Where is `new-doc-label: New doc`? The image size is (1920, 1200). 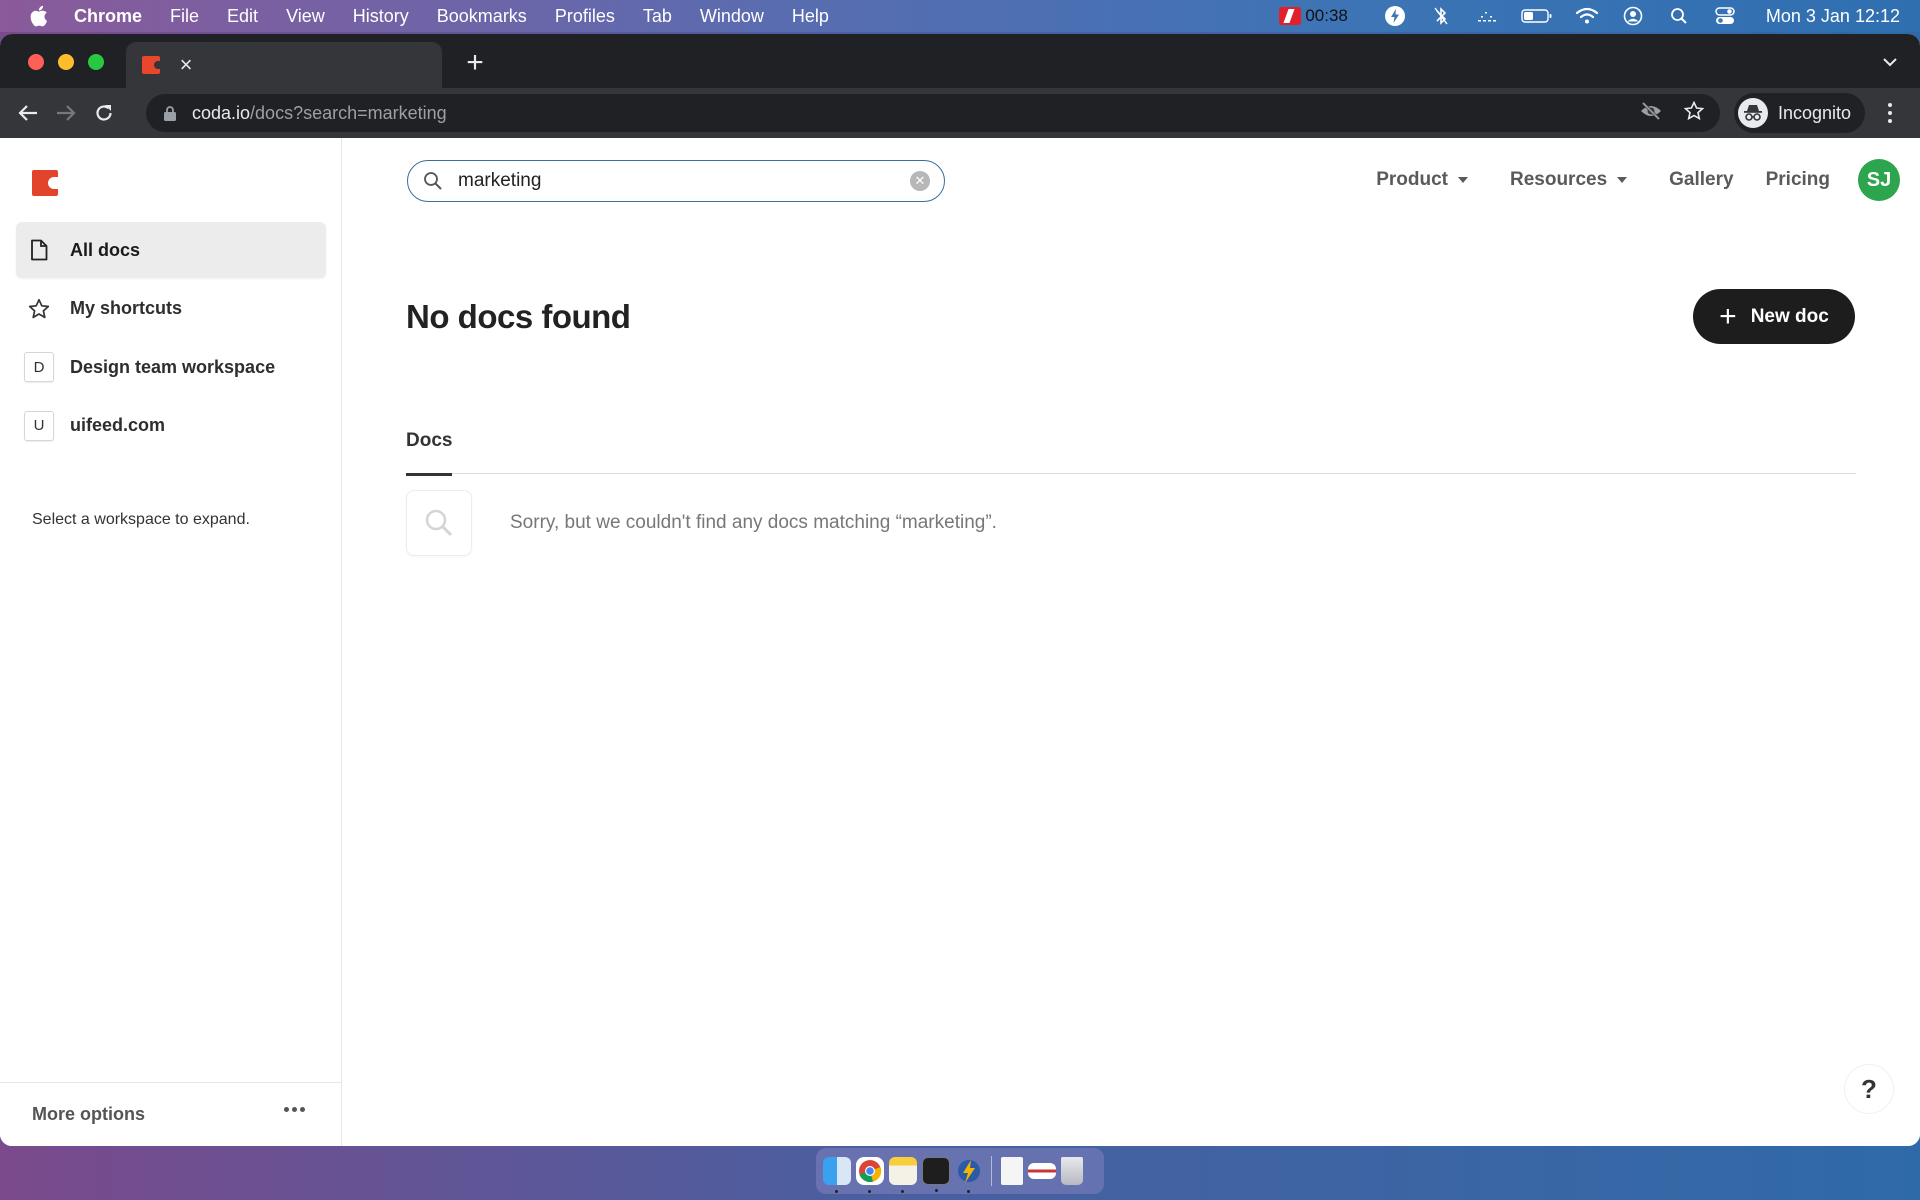 new-doc-label: New doc is located at coordinates (1789, 316).